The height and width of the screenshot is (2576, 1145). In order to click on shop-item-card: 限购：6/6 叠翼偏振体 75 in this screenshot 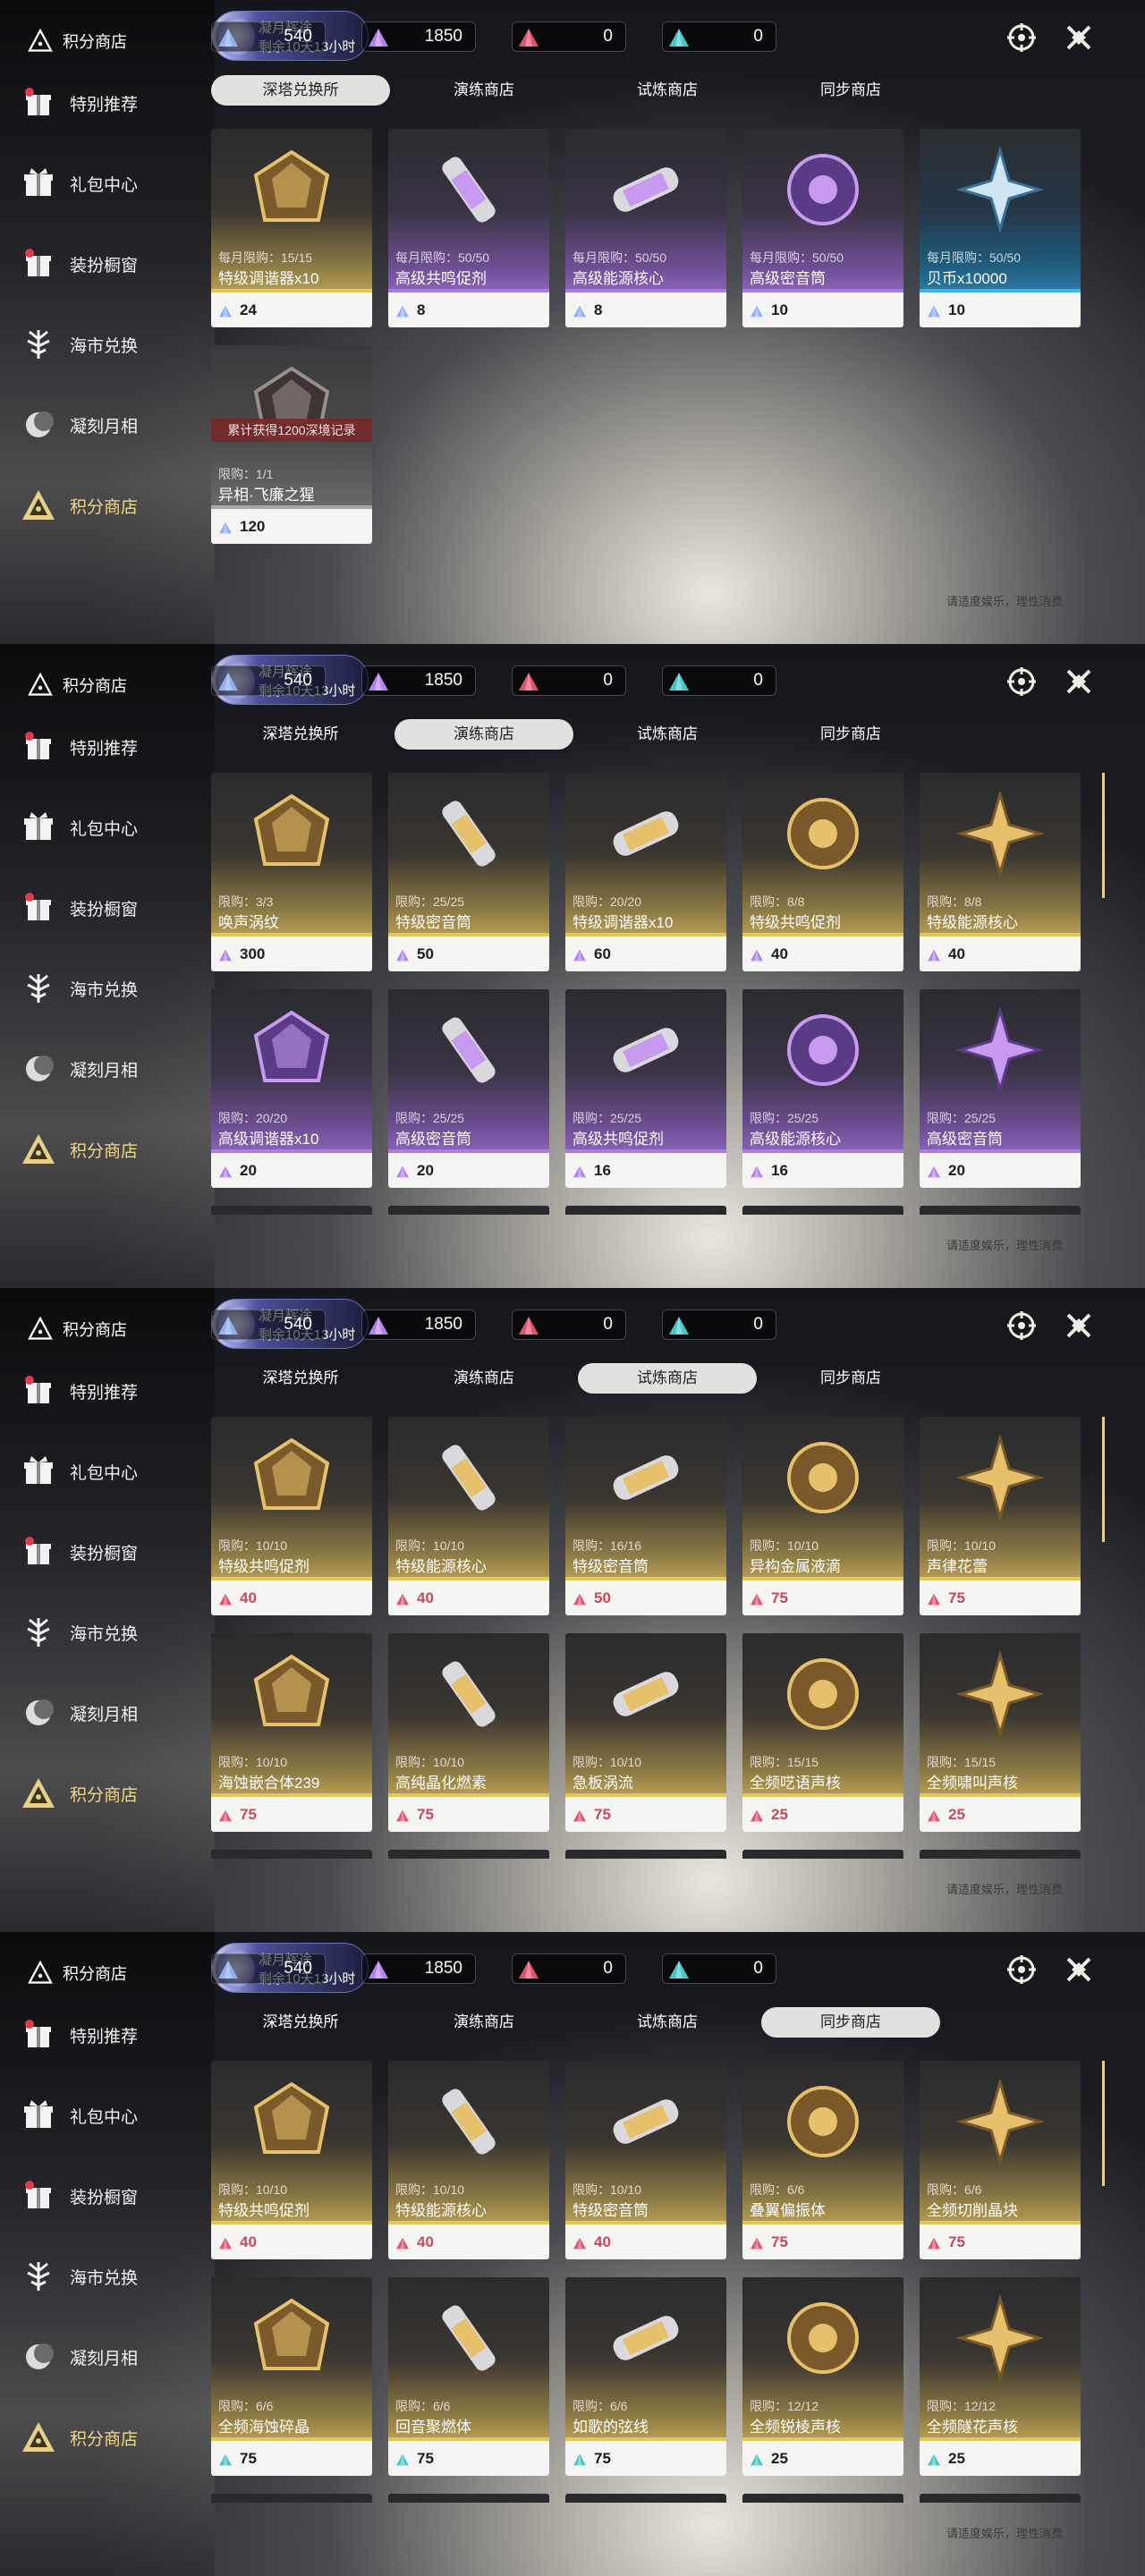, I will do `click(822, 2160)`.